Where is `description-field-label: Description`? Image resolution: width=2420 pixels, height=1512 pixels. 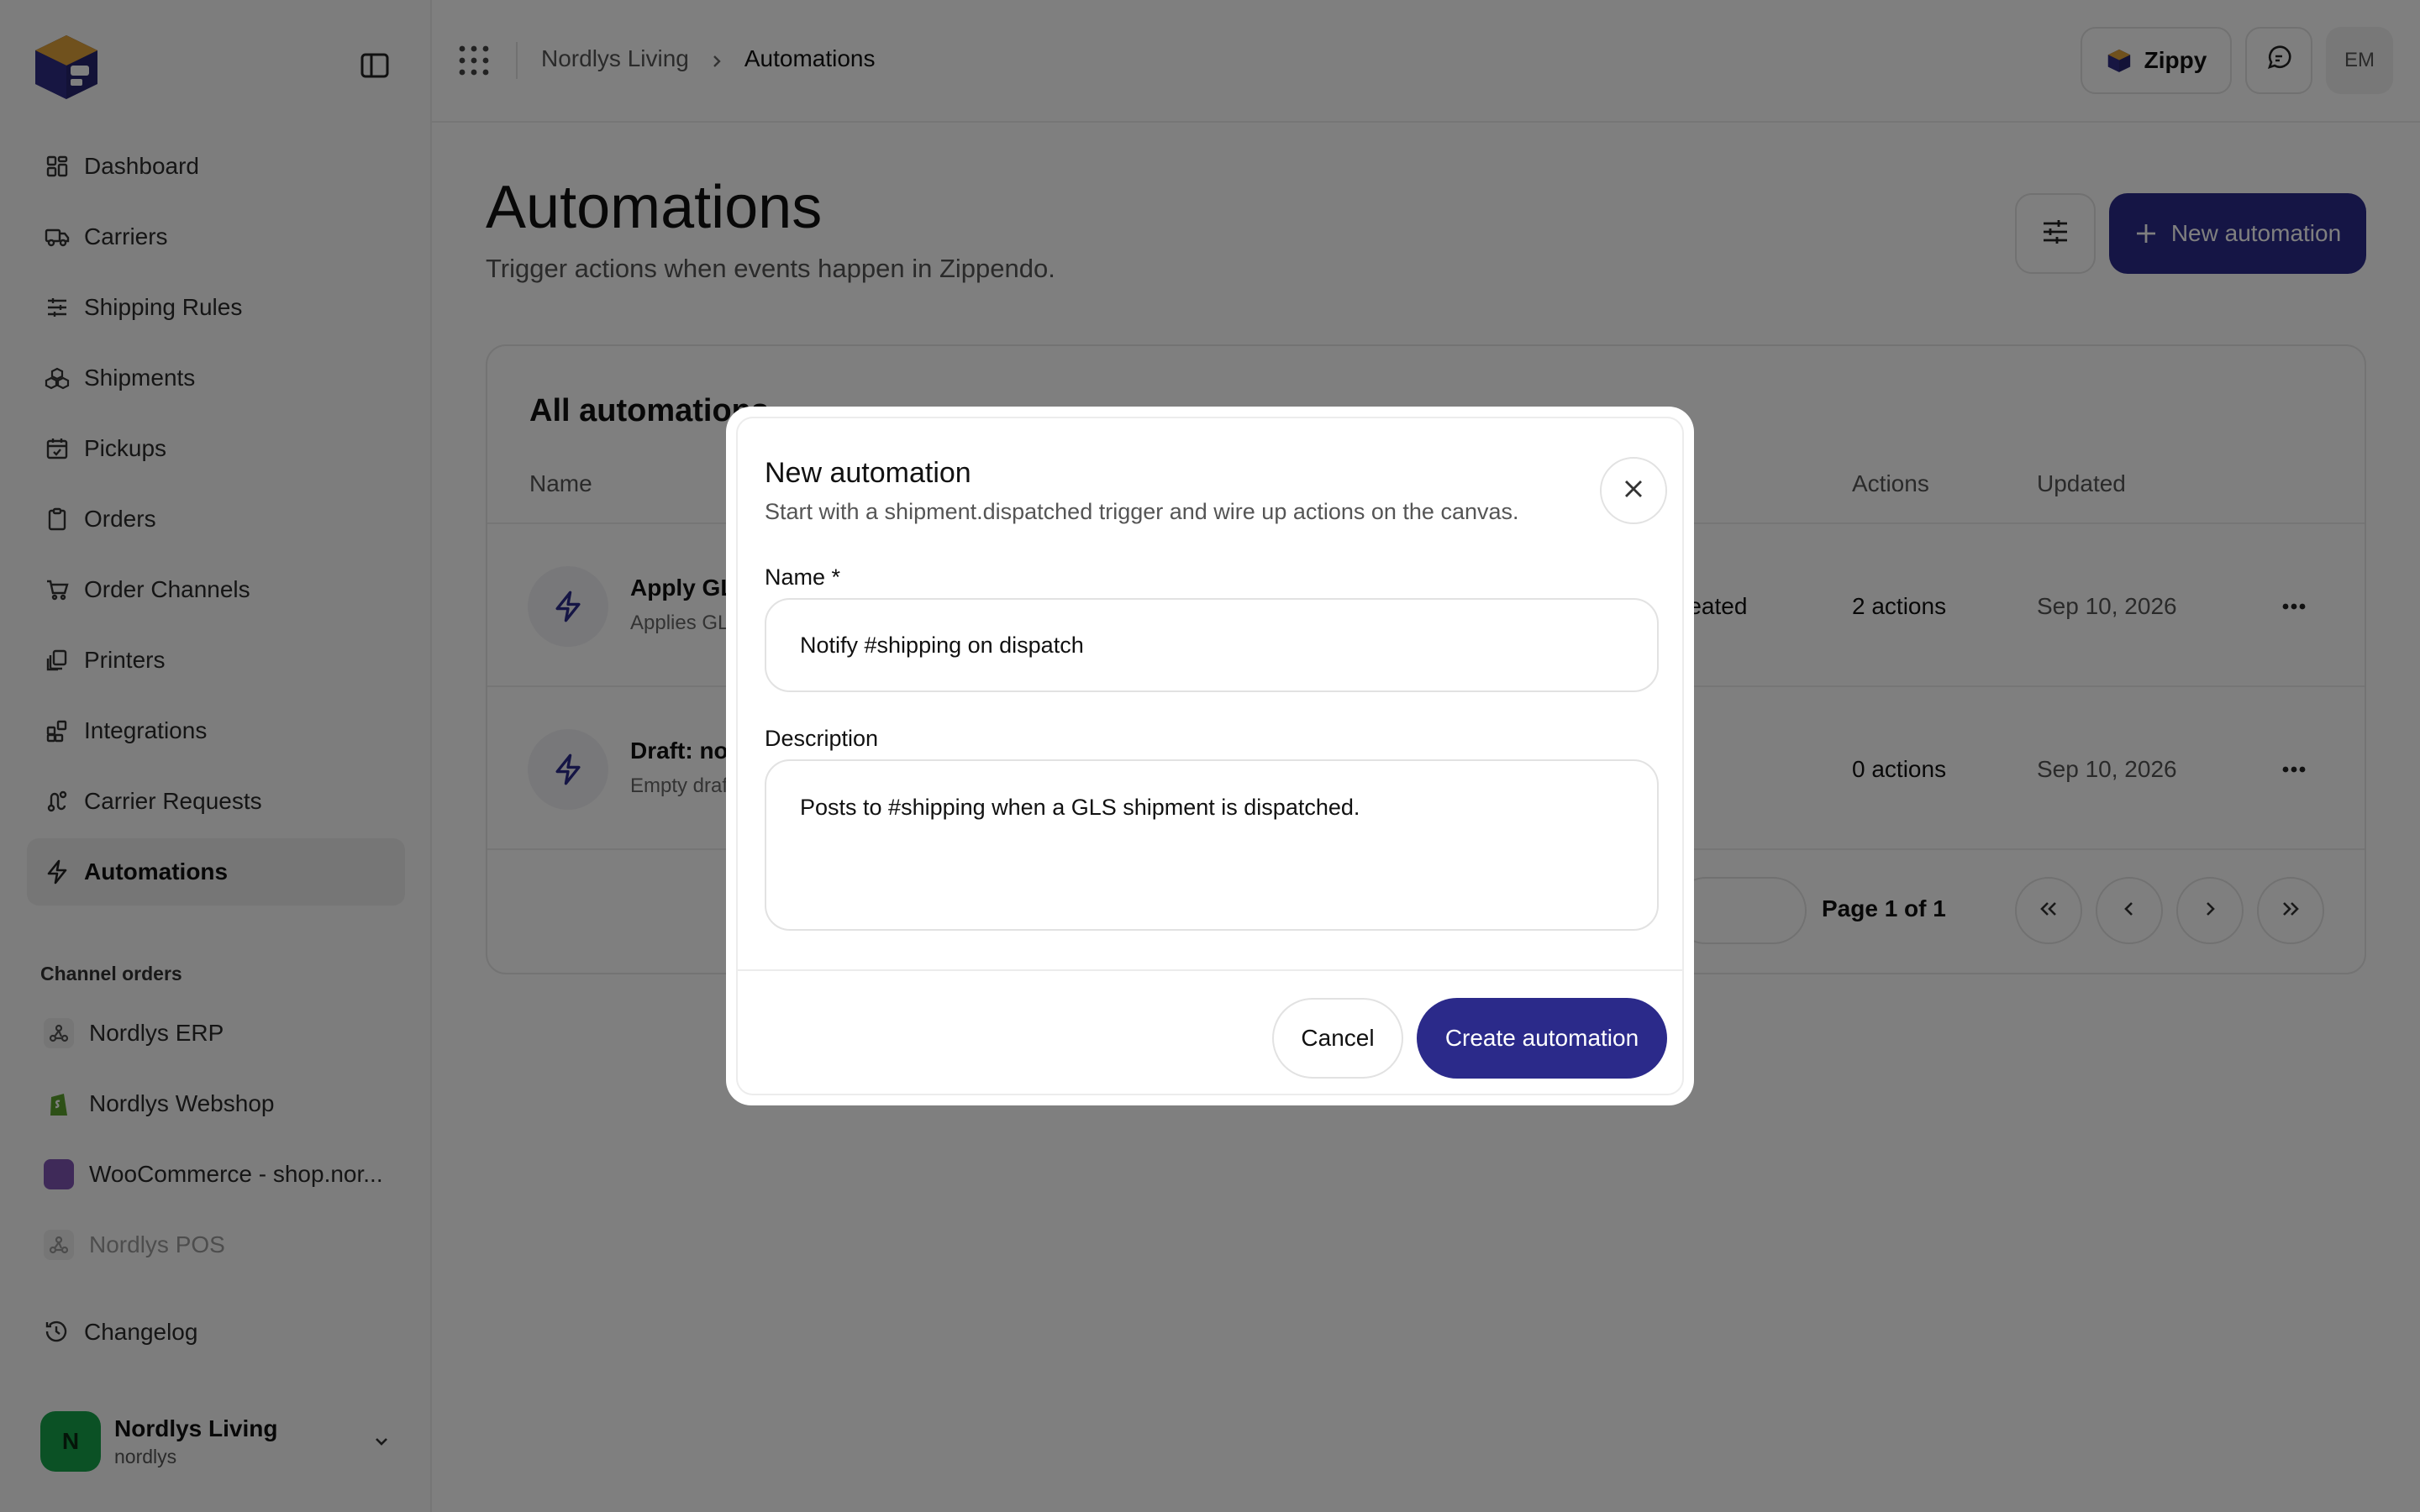
description-field-label: Description is located at coordinates (822, 738).